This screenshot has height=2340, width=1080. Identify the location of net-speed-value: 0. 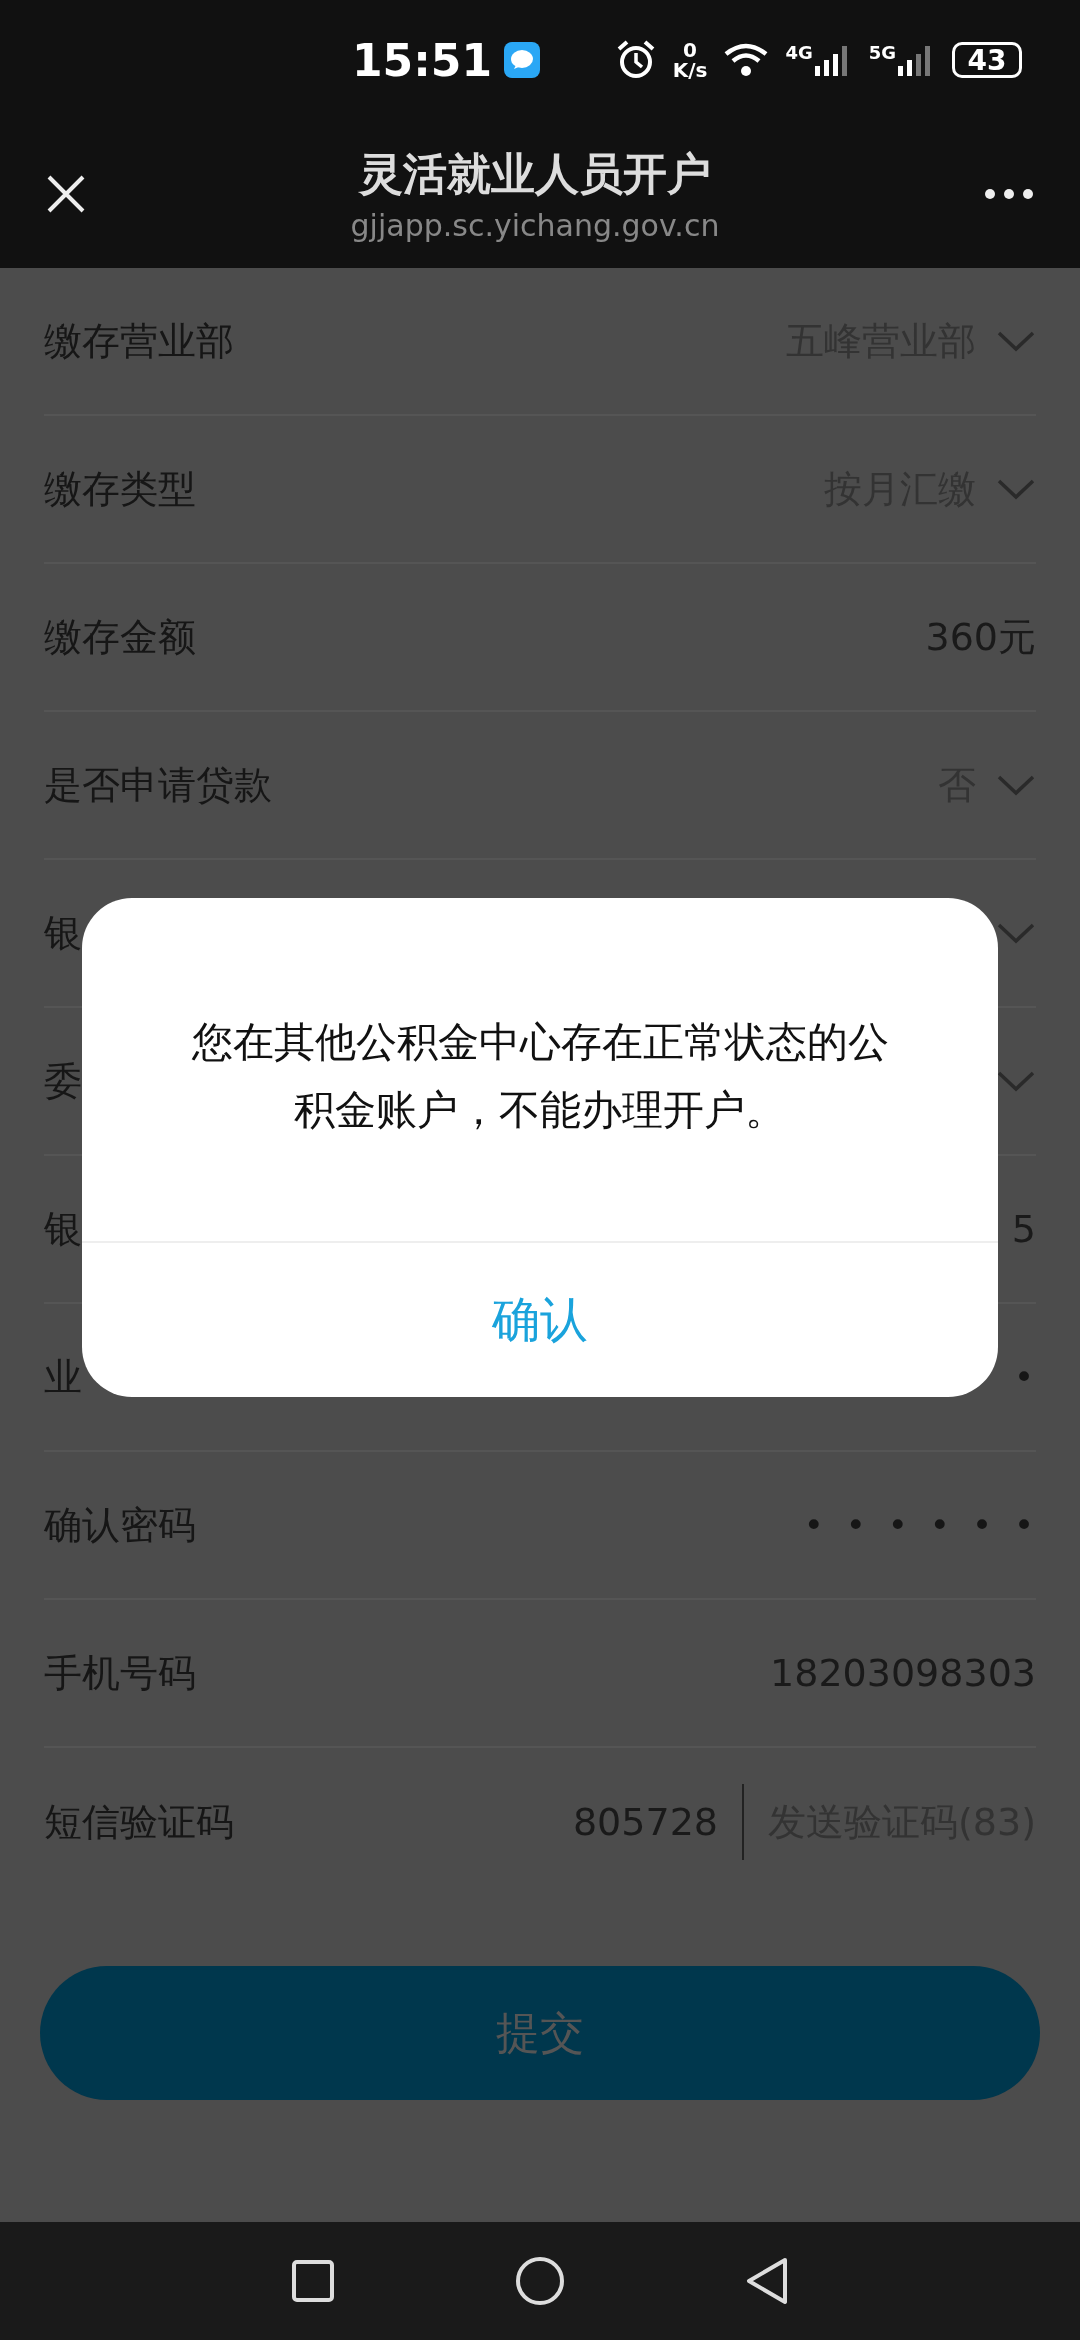
(690, 50).